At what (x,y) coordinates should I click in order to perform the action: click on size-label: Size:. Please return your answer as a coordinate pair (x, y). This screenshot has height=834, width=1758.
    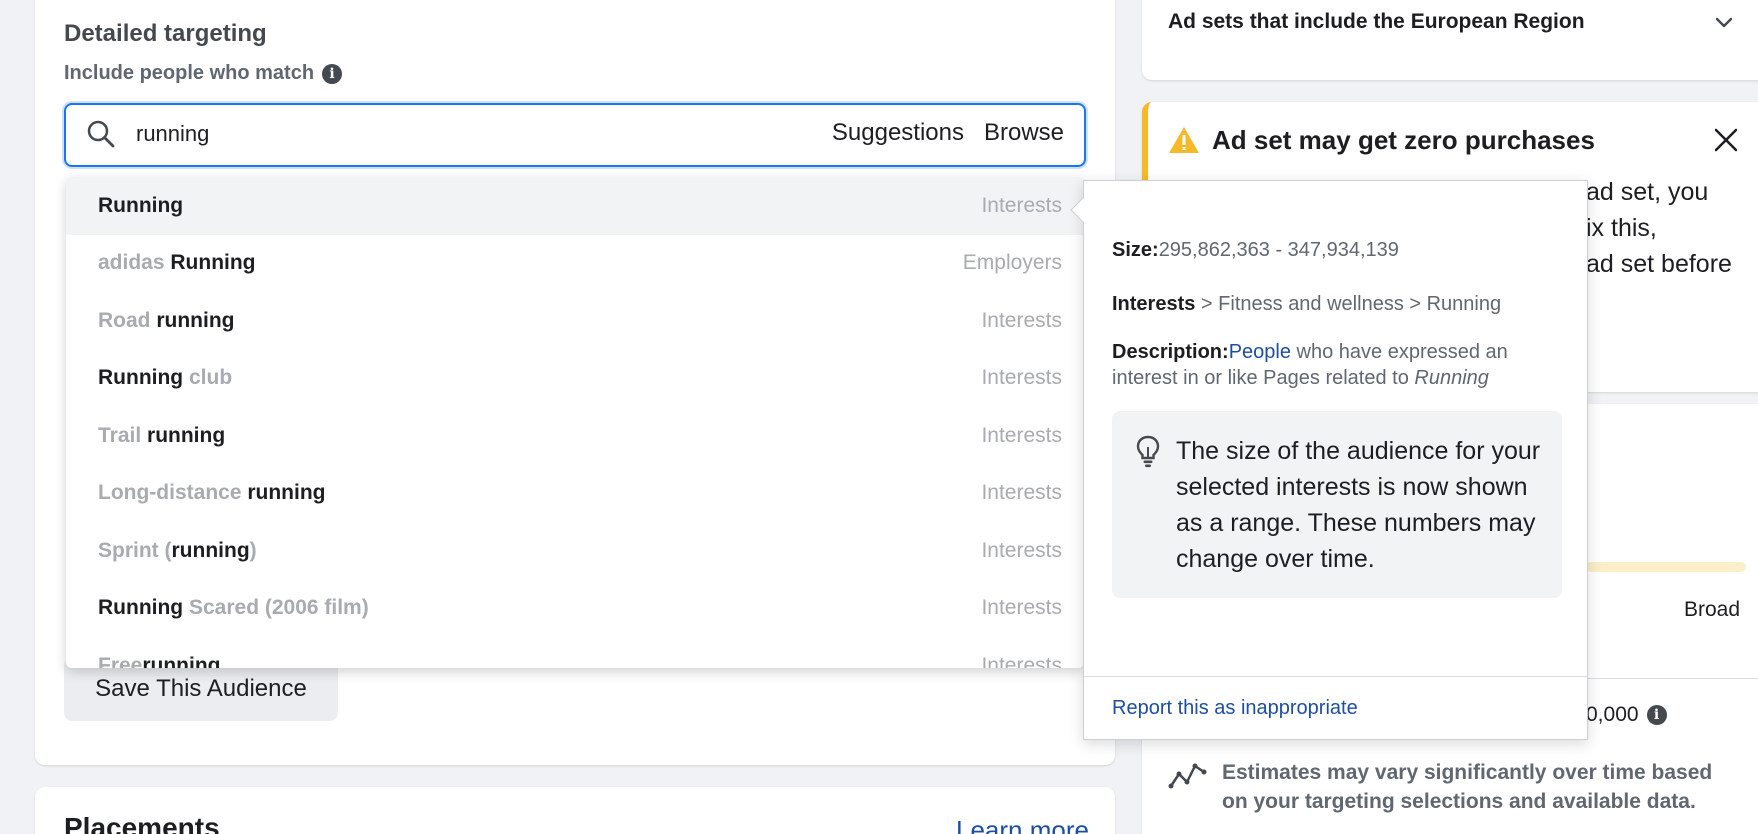
    Looking at the image, I should click on (1135, 250).